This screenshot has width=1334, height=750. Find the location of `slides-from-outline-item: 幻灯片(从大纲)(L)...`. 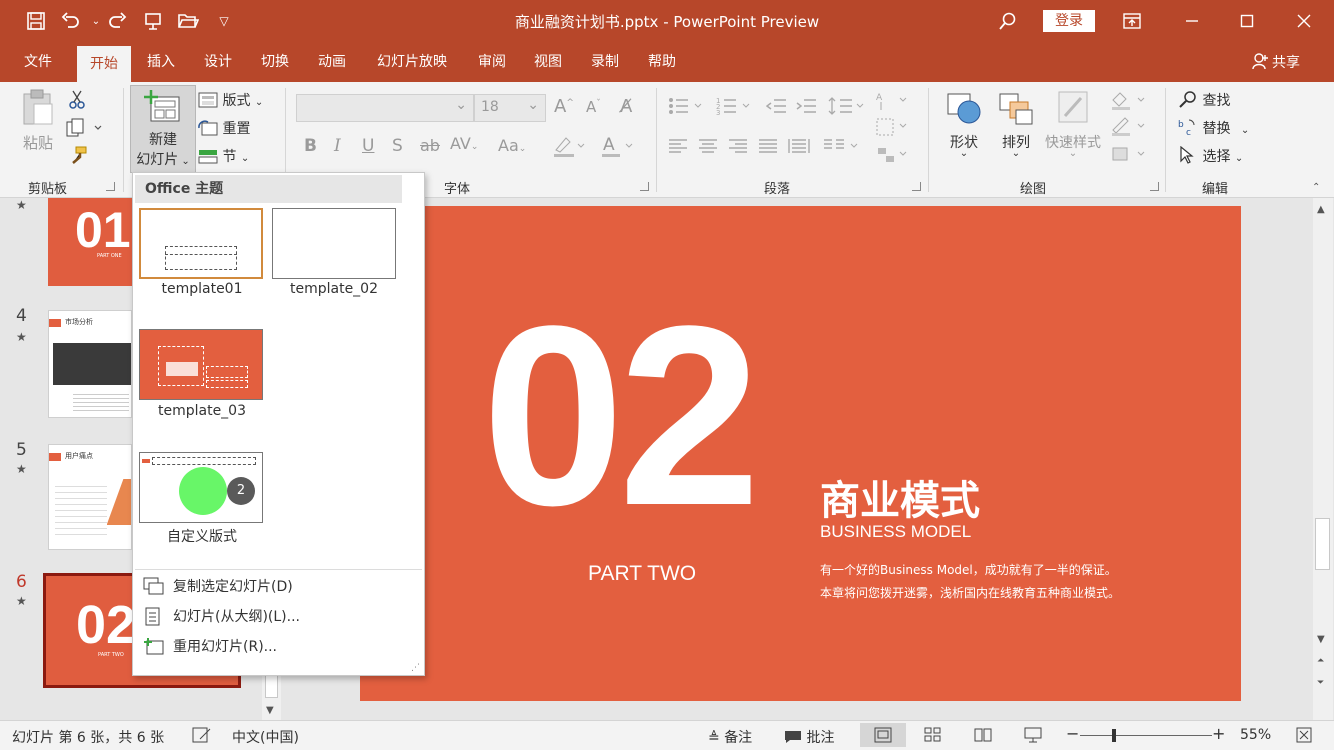

slides-from-outline-item: 幻灯片(从大纲)(L)... is located at coordinates (279, 617).